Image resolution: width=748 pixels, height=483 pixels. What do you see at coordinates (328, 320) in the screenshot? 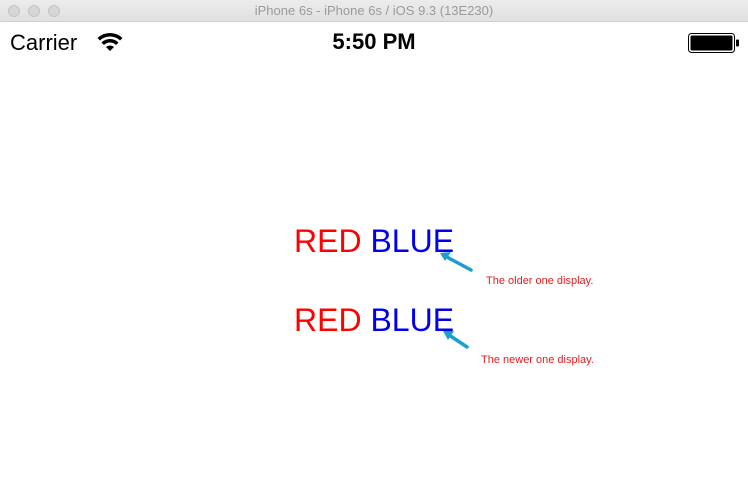
I see `newer-red-text: RED` at bounding box center [328, 320].